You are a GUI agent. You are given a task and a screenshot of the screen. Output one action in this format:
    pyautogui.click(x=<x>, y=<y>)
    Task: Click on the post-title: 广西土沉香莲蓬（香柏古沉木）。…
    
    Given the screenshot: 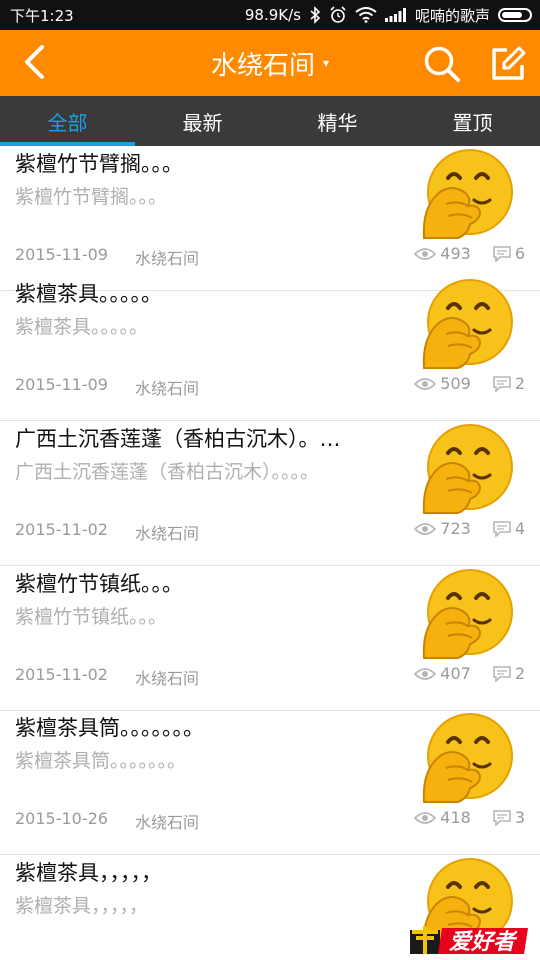 What is the action you would take?
    pyautogui.click(x=178, y=439)
    